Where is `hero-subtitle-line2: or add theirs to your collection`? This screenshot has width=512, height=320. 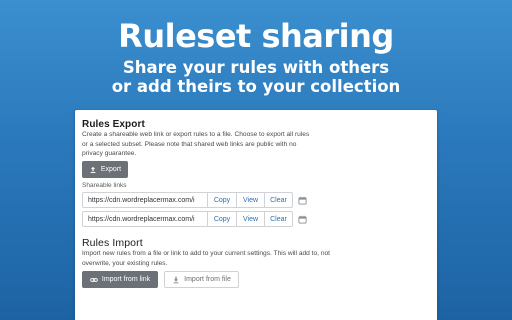
hero-subtitle-line2: or add theirs to your collection is located at coordinates (256, 86).